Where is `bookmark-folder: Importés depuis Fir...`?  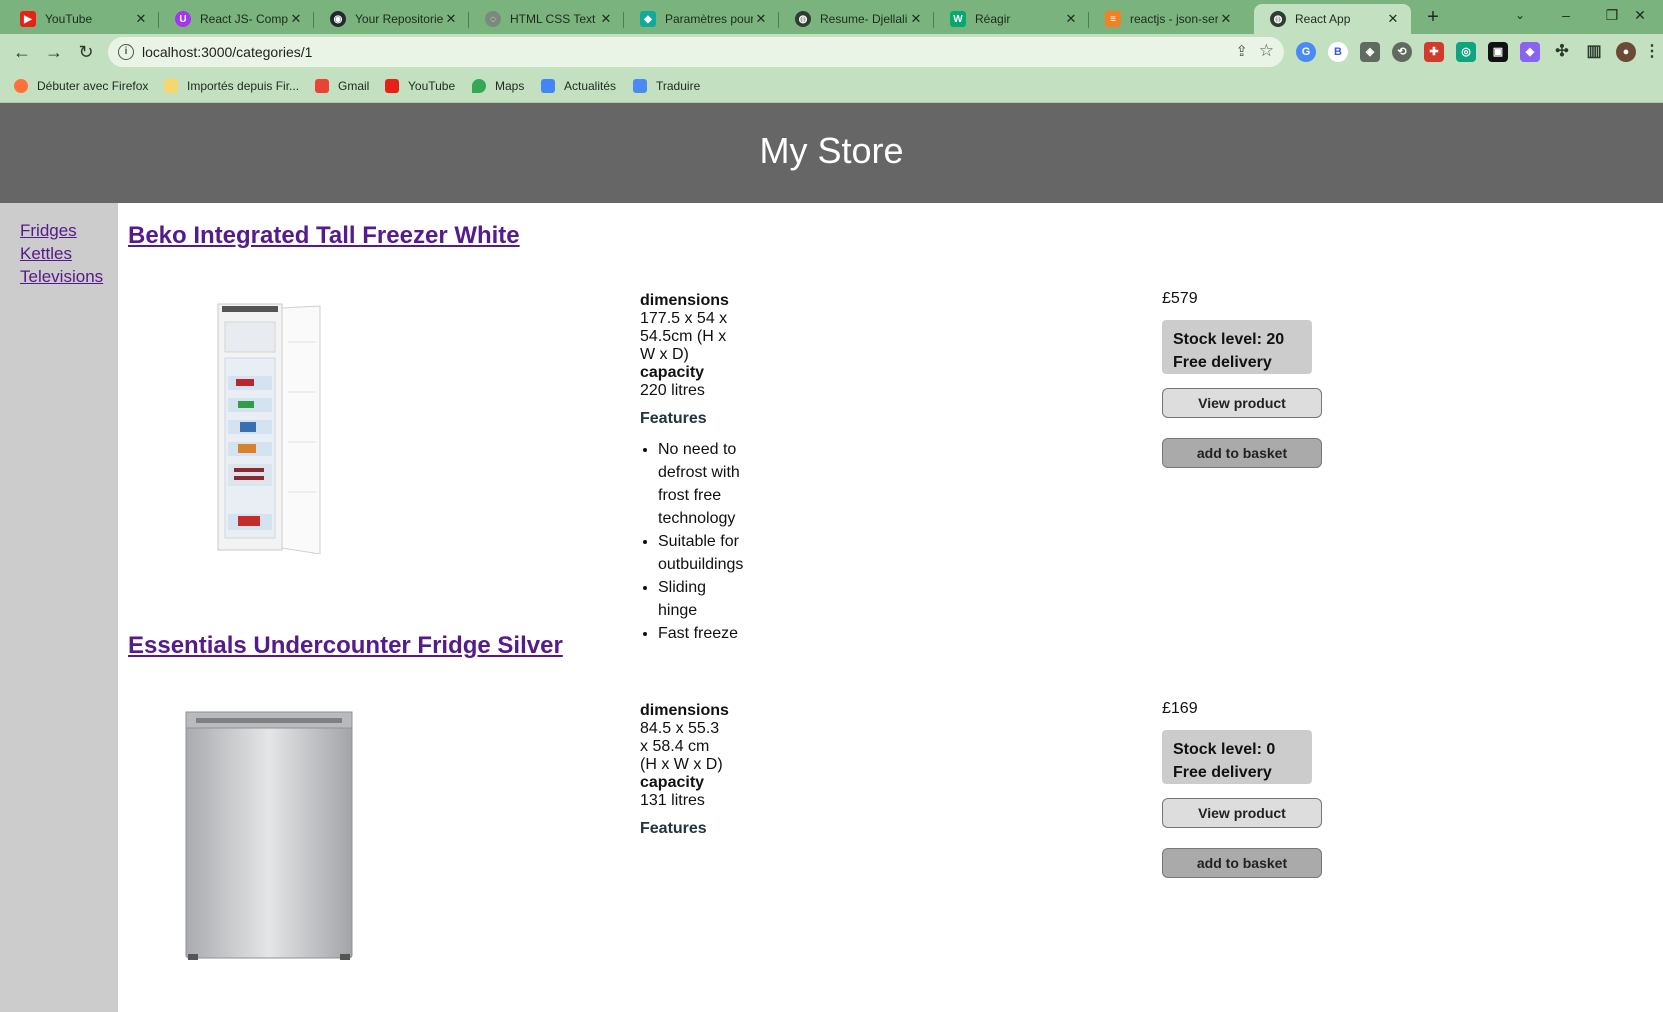
bookmark-folder: Importés depuis Fir... is located at coordinates (231, 86).